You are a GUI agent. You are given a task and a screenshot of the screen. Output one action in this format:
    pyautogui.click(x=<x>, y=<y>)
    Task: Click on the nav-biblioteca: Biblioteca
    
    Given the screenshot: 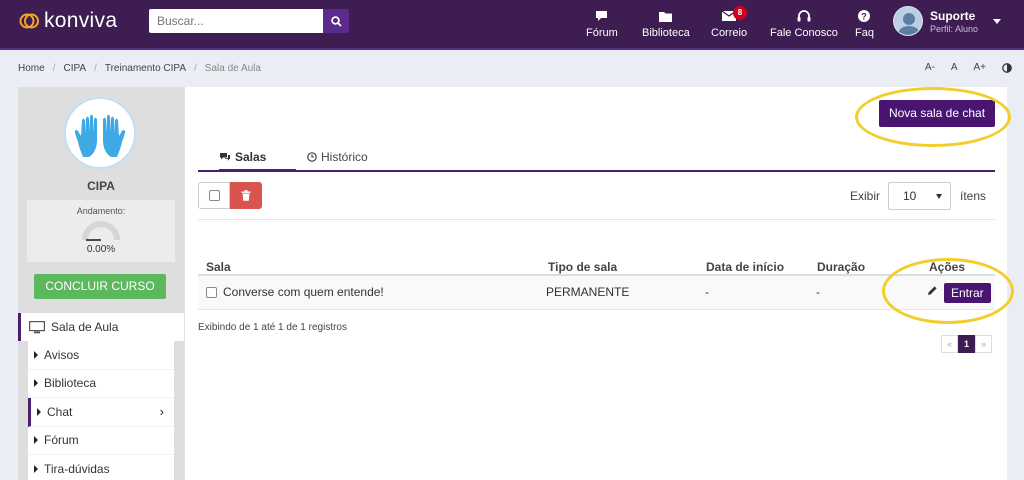 What is the action you would take?
    pyautogui.click(x=666, y=23)
    